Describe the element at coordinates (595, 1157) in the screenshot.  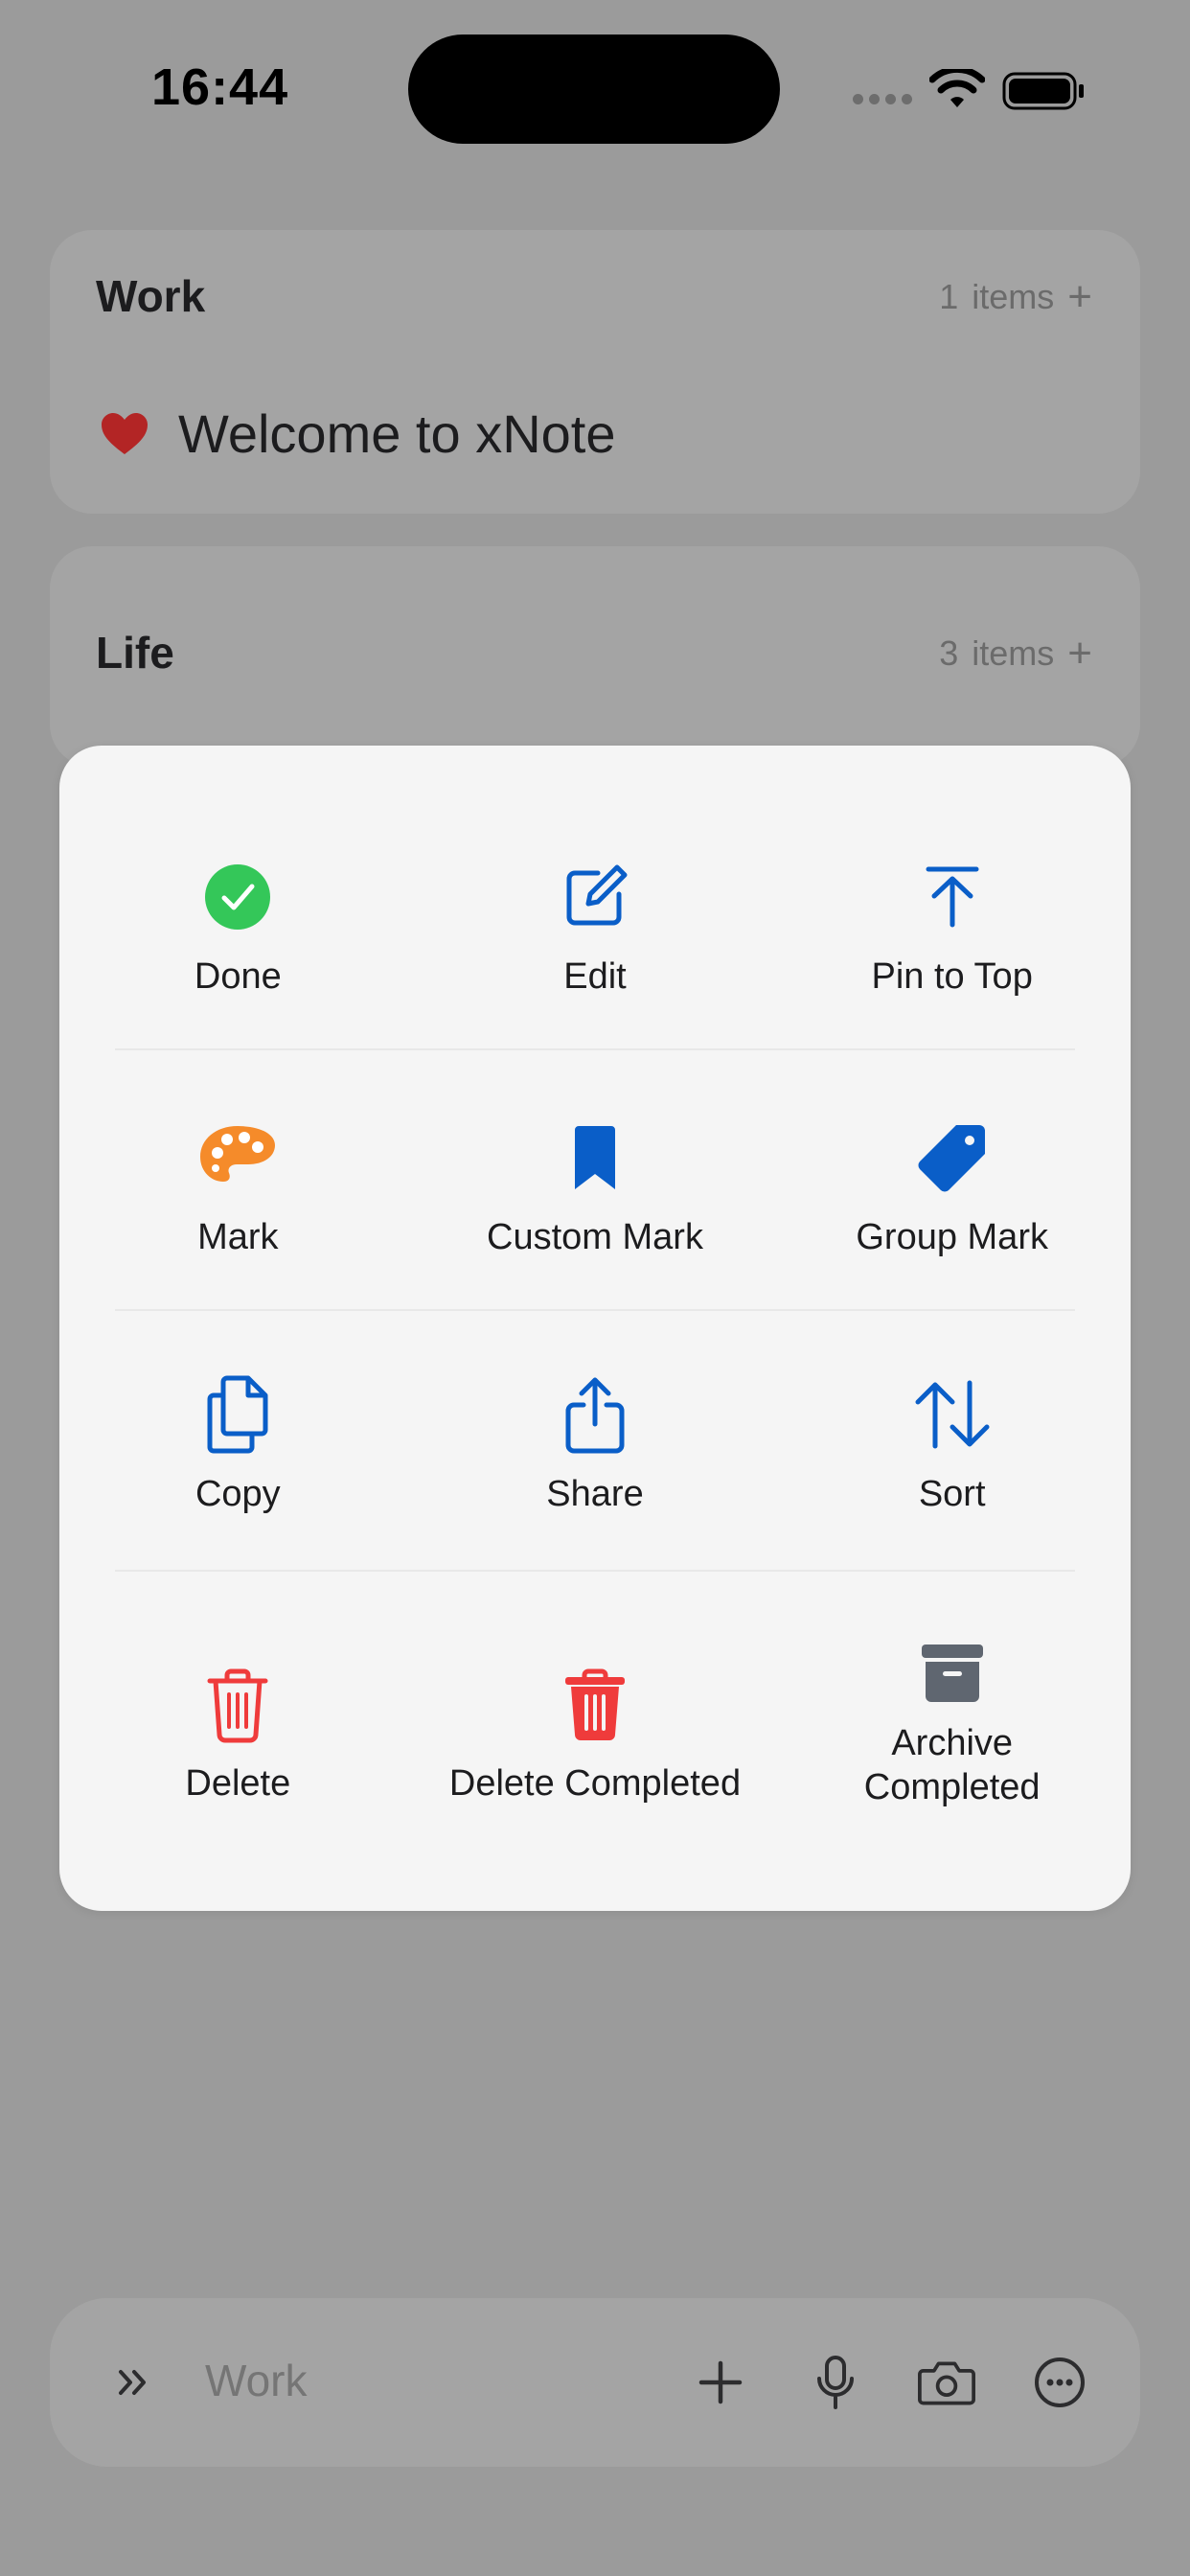
I see `bookmark-icon` at that location.